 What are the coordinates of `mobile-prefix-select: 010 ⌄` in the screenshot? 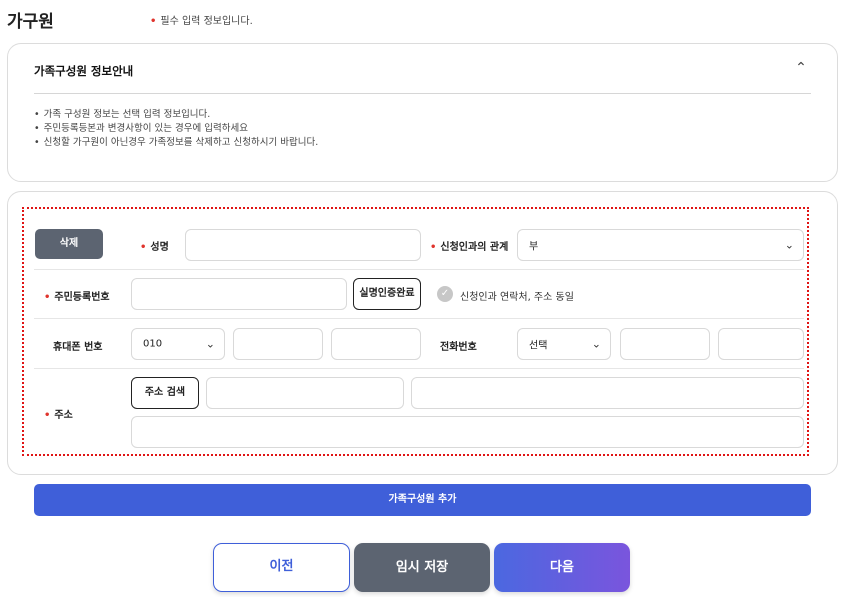 It's located at (178, 344).